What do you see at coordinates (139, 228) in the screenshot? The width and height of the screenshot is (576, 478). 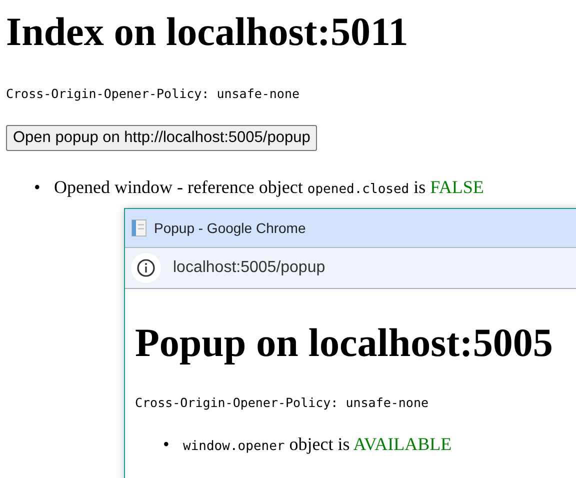 I see `page-icon` at bounding box center [139, 228].